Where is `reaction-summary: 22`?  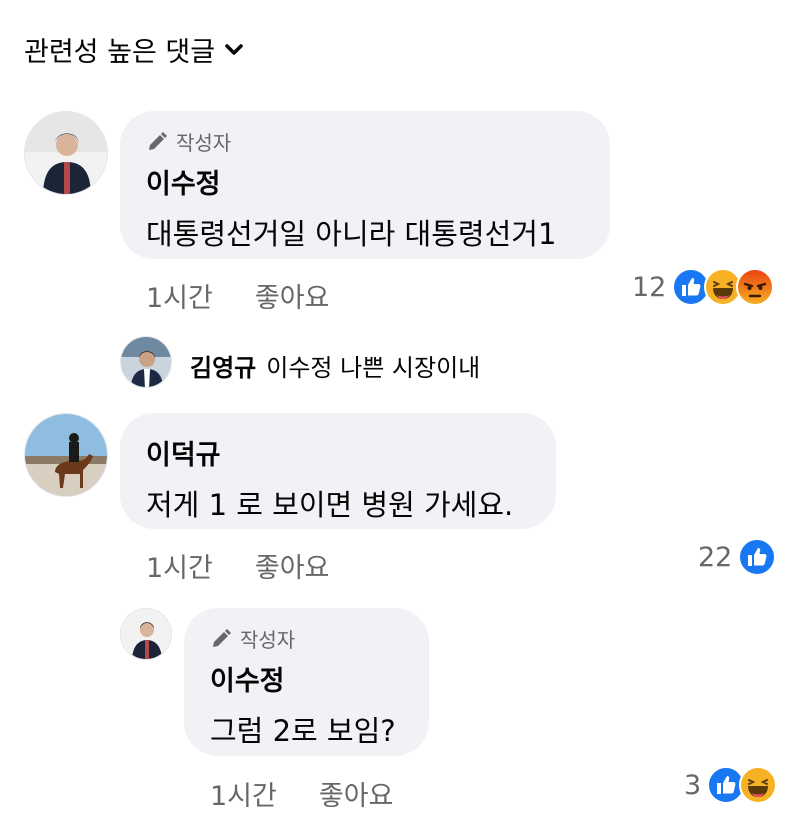 reaction-summary: 22 is located at coordinates (737, 557).